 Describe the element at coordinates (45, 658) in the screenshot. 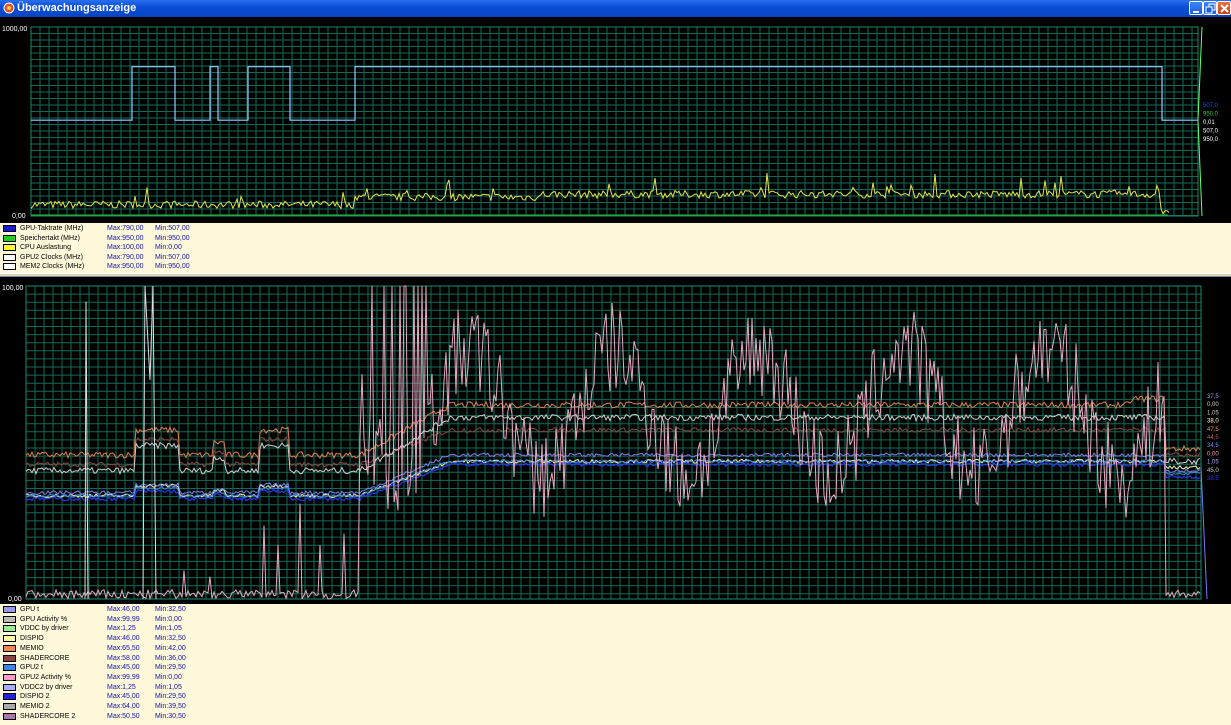

I see `legend-series-name: SHADERCORE` at that location.